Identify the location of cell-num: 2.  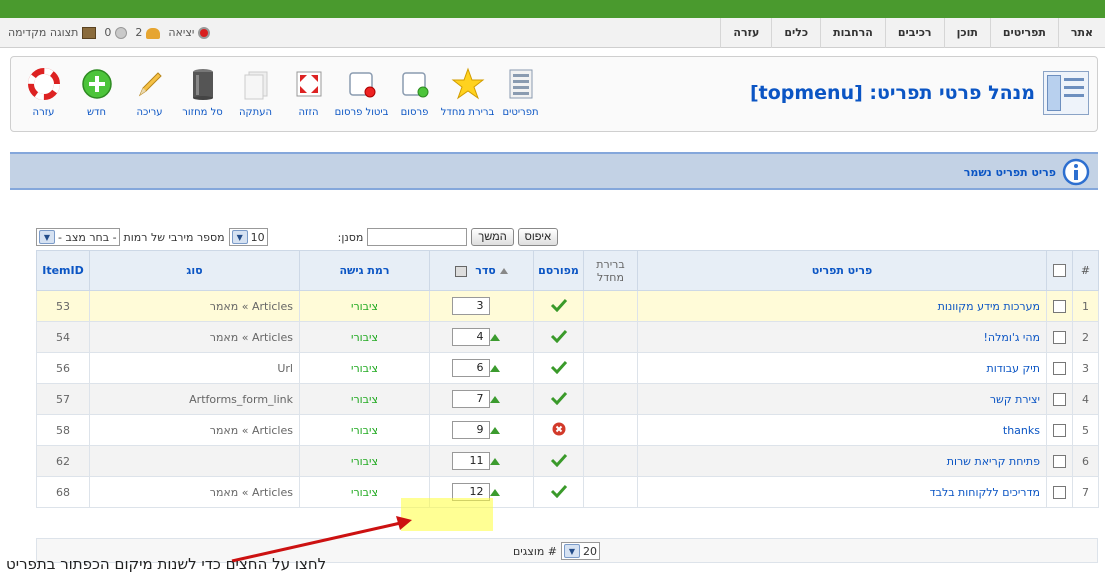
(1085, 337).